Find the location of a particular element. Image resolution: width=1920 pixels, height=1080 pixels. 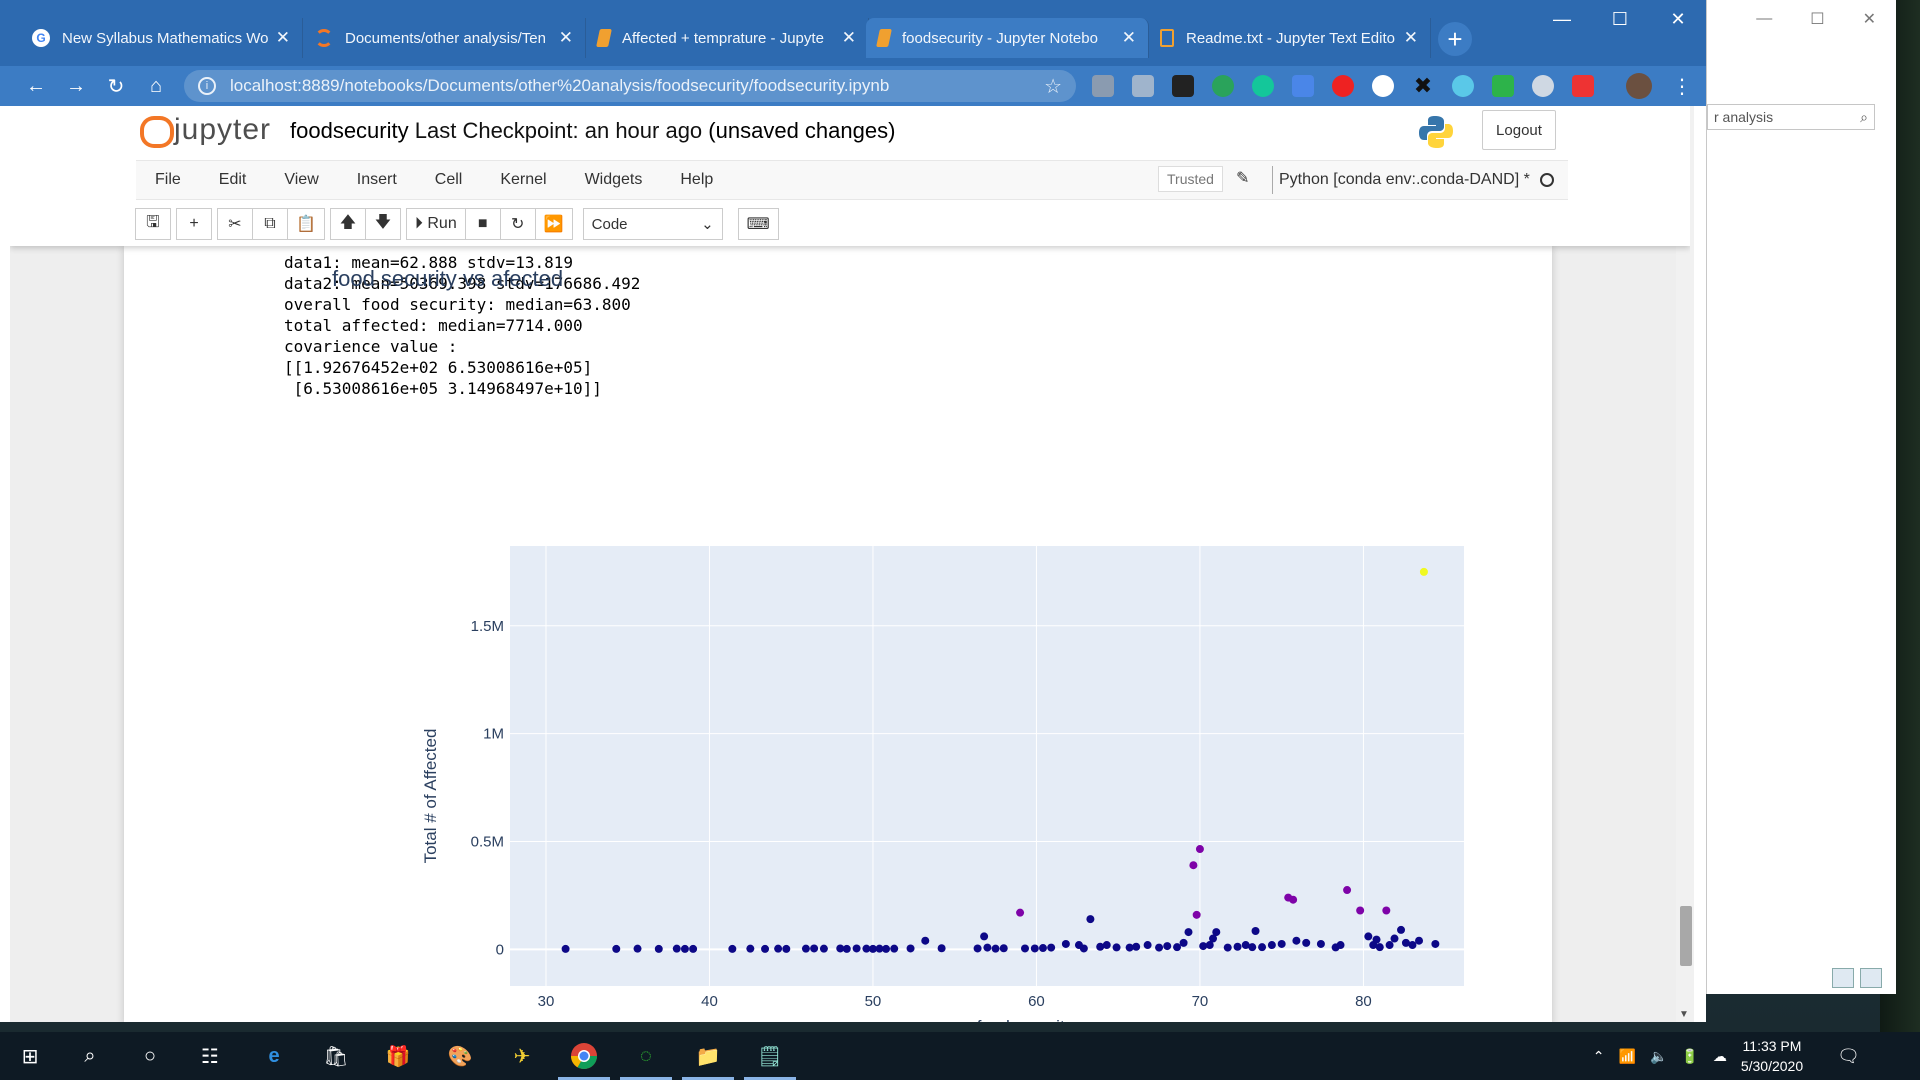

anaconda-icon: ◌ is located at coordinates (646, 1060).